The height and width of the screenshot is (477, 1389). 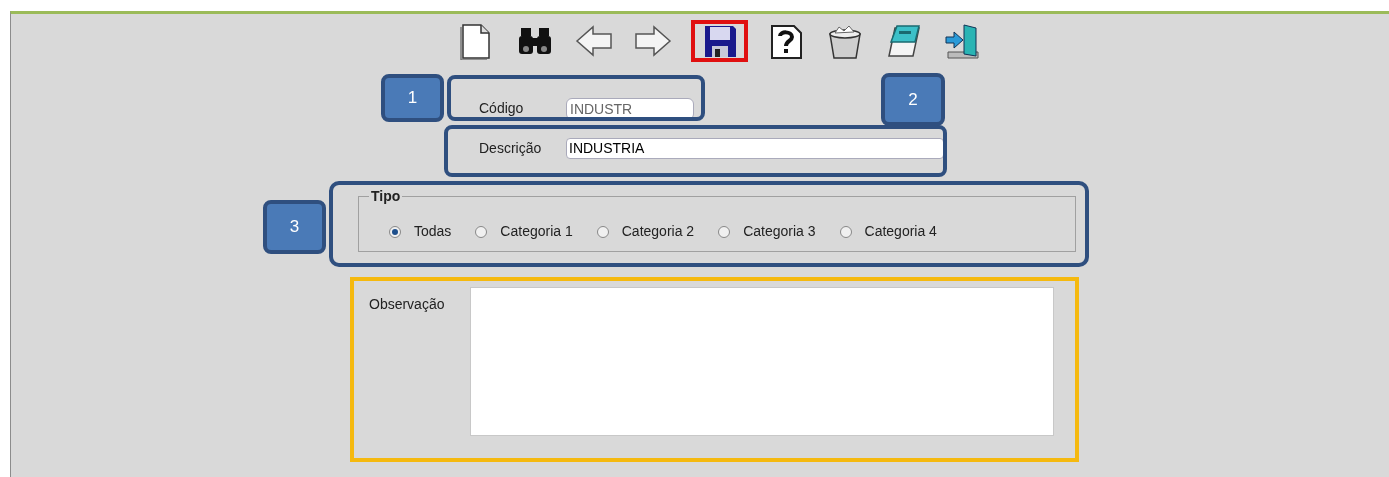 I want to click on callout-badge: 2, so click(x=913, y=99).